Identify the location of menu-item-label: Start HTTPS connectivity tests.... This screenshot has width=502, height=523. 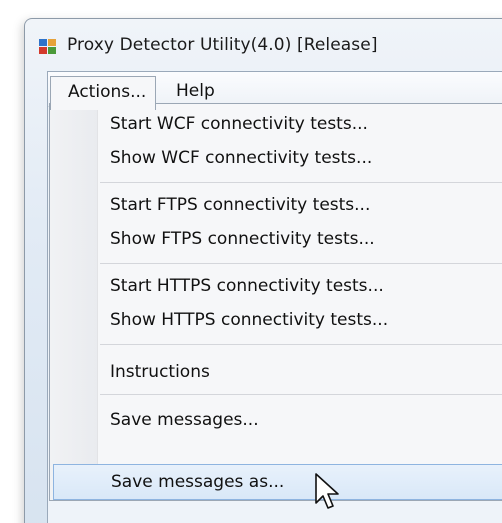
(247, 286).